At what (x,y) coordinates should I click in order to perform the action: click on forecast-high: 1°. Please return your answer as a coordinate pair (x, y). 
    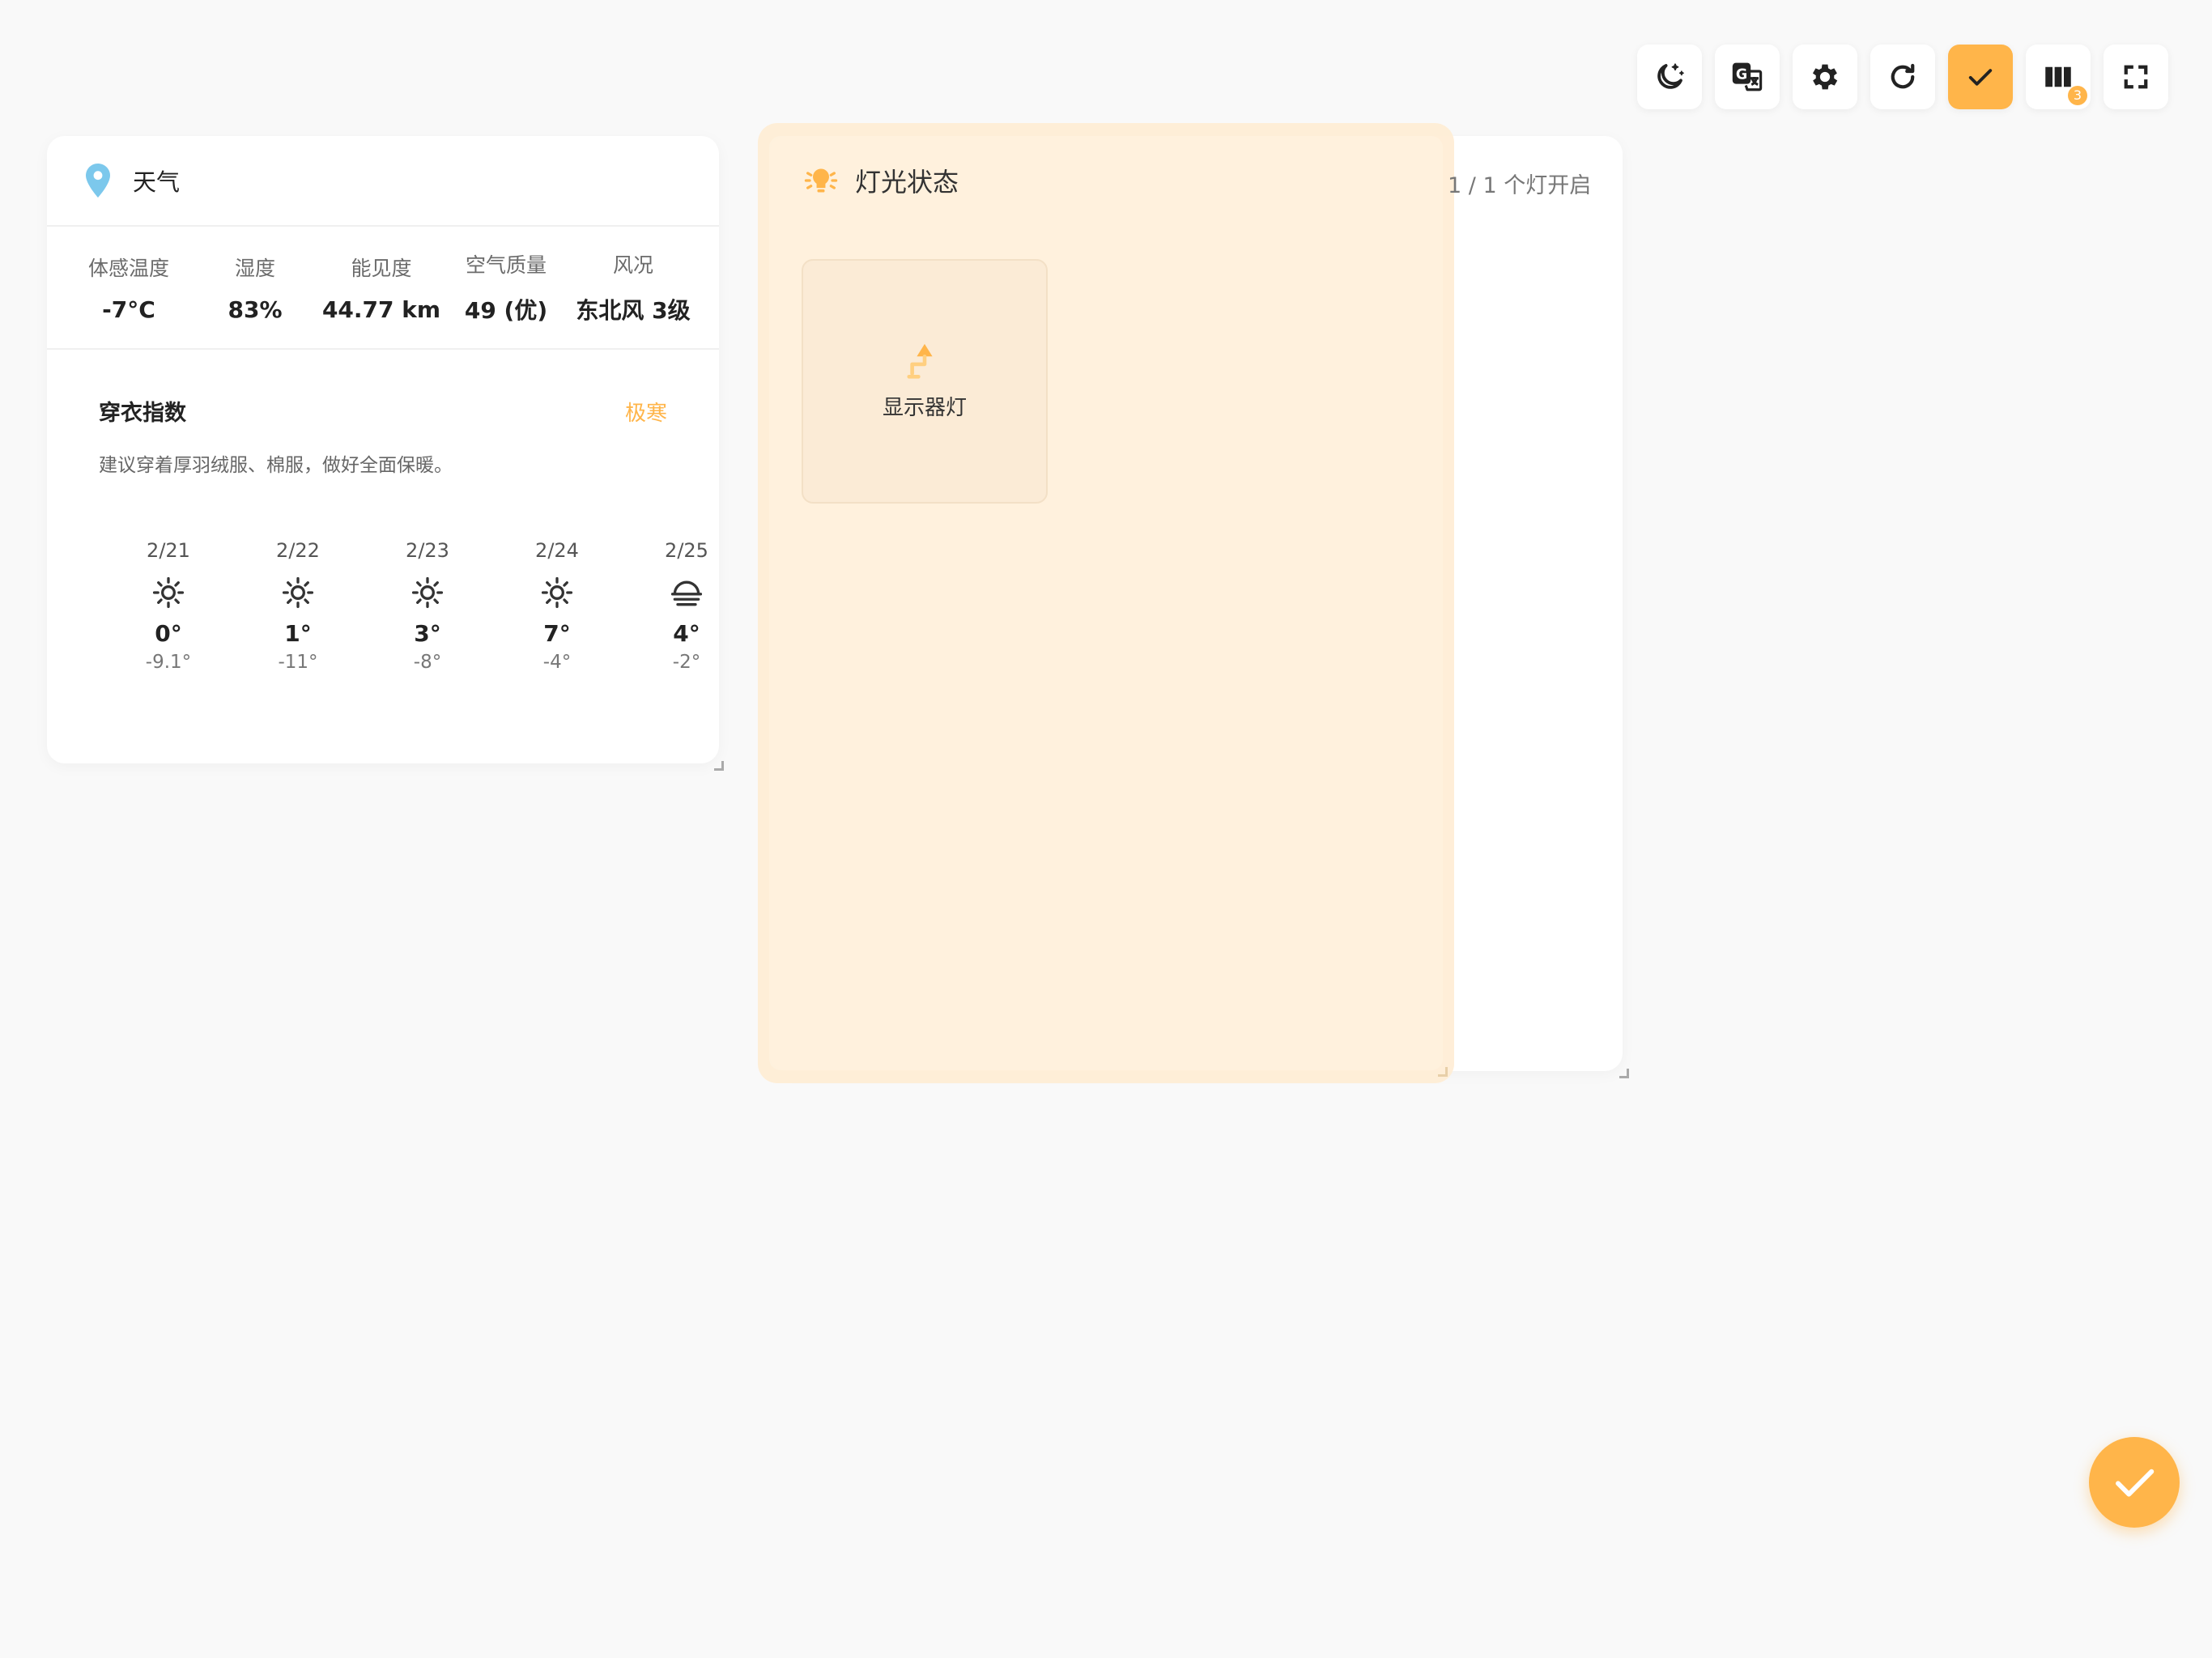
    Looking at the image, I should click on (298, 633).